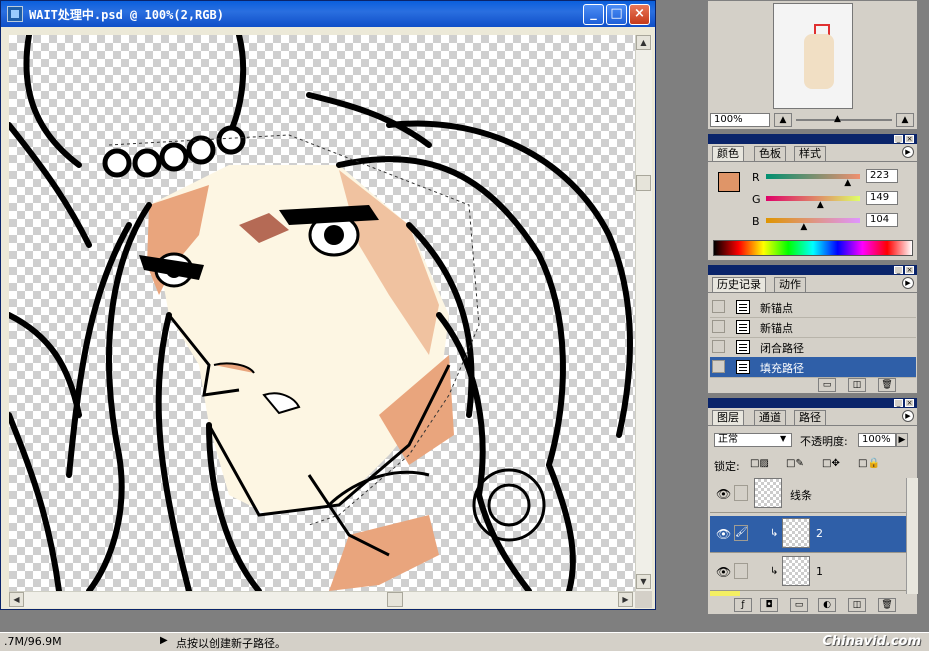 The height and width of the screenshot is (651, 929). What do you see at coordinates (803, 227) in the screenshot?
I see `channel-b-slider-thumb: ▲` at bounding box center [803, 227].